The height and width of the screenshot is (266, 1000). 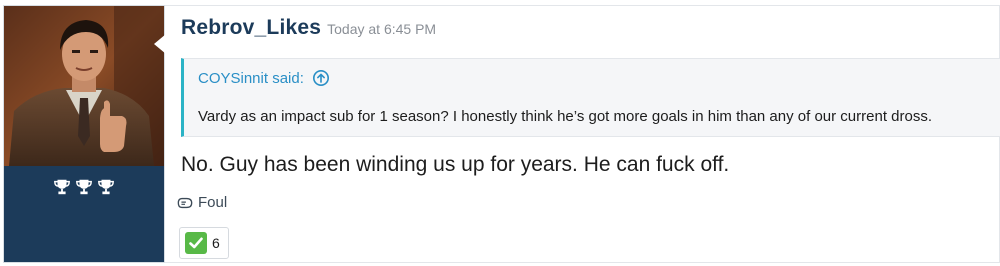 What do you see at coordinates (185, 202) in the screenshot?
I see `flag-icon` at bounding box center [185, 202].